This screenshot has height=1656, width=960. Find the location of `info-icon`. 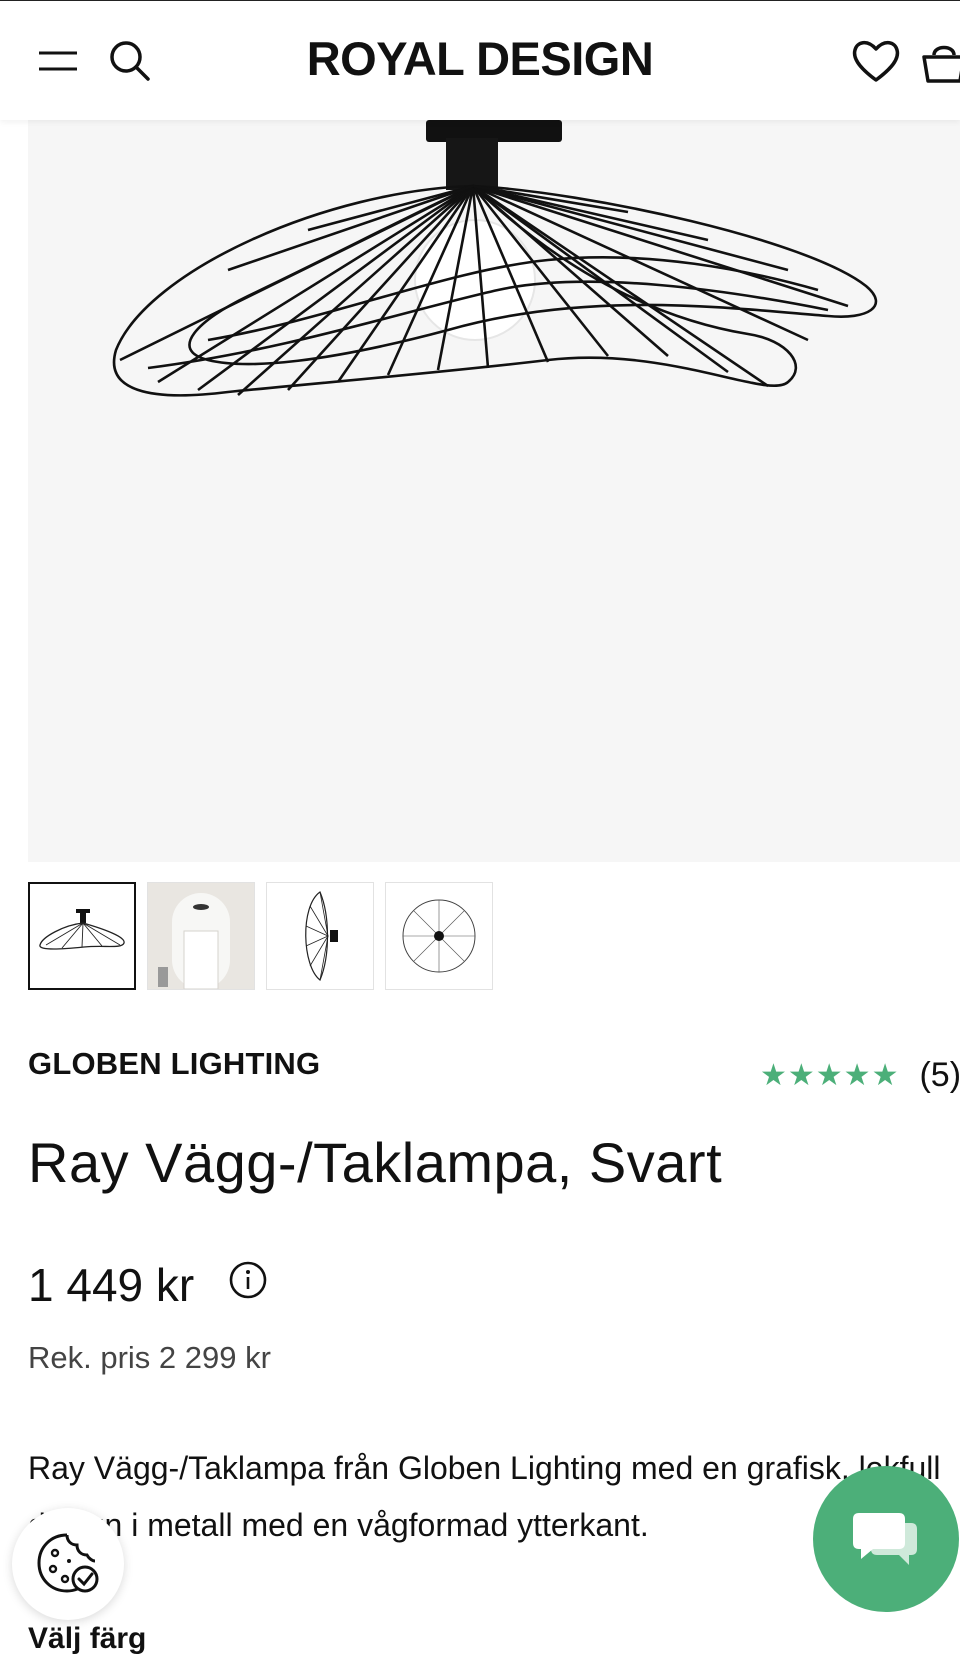

info-icon is located at coordinates (248, 1280).